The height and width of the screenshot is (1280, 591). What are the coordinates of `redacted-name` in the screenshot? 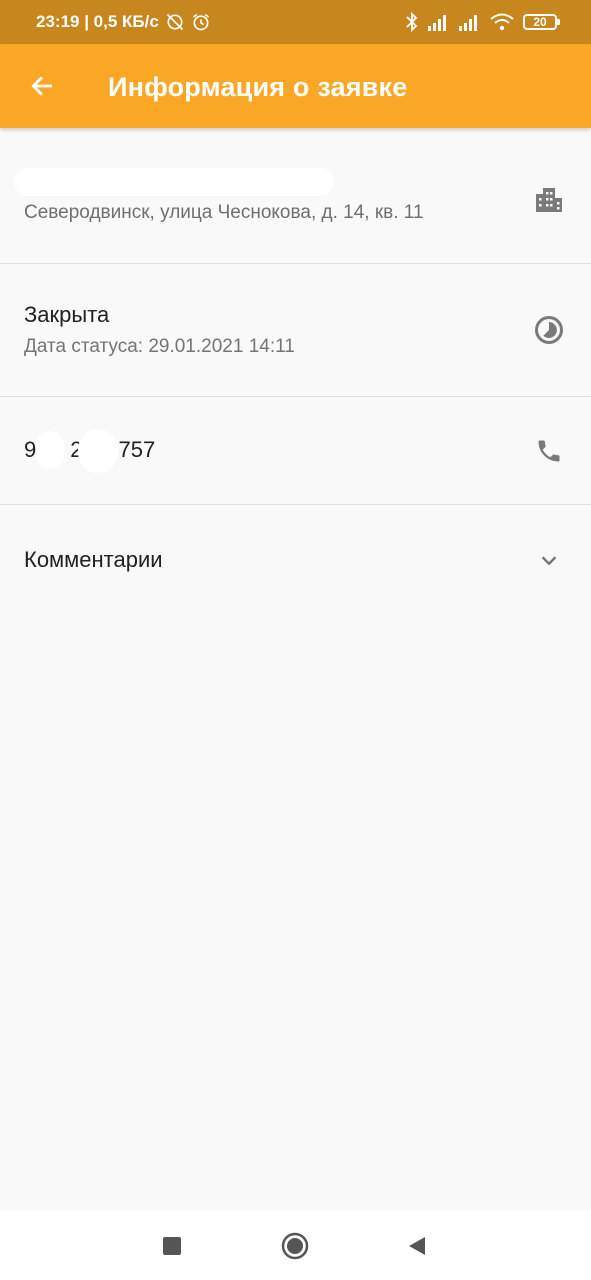 It's located at (174, 182).